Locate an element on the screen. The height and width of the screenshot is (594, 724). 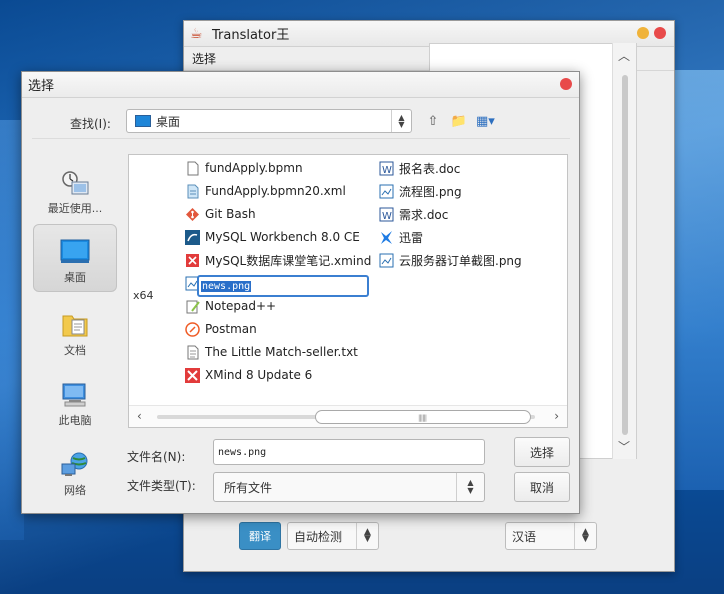
horizontal-scrollbar: ‹ |||||| › is located at coordinates (348, 416).